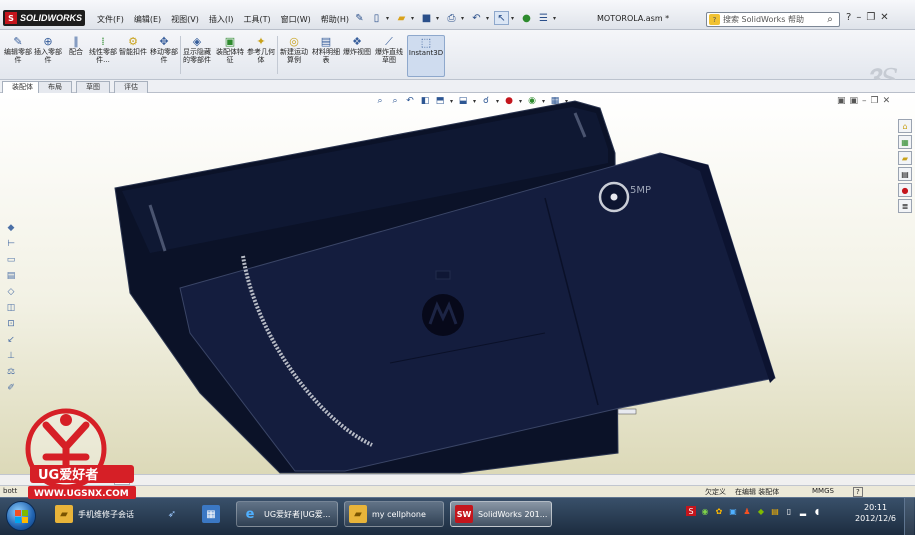 Image resolution: width=915 pixels, height=535 pixels. What do you see at coordinates (51, 18) in the screenshot?
I see `brand-name: SOLIDWORKS` at bounding box center [51, 18].